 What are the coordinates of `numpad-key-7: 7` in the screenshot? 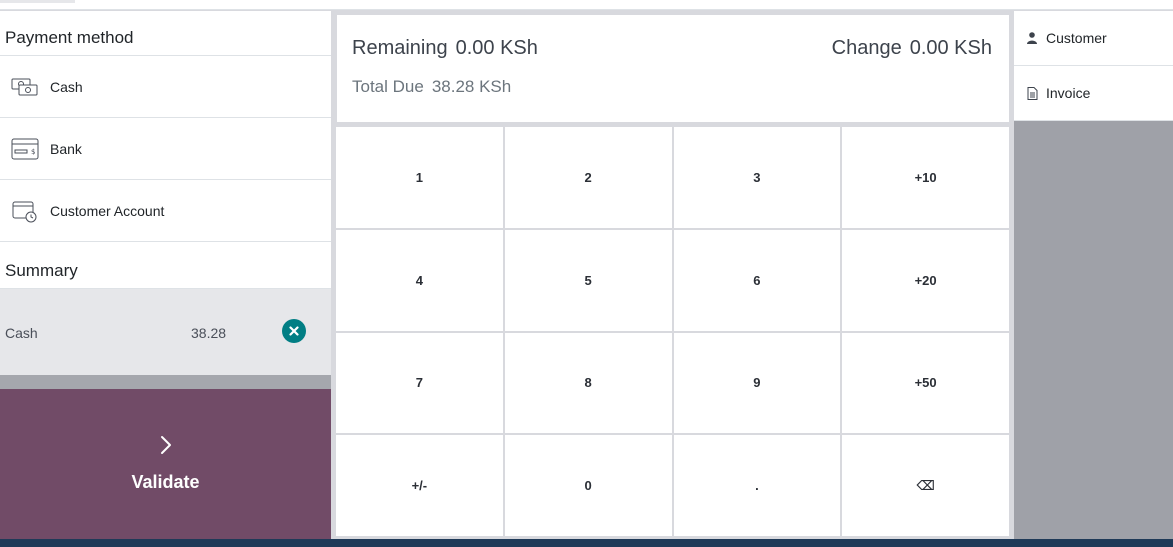 It's located at (419, 383).